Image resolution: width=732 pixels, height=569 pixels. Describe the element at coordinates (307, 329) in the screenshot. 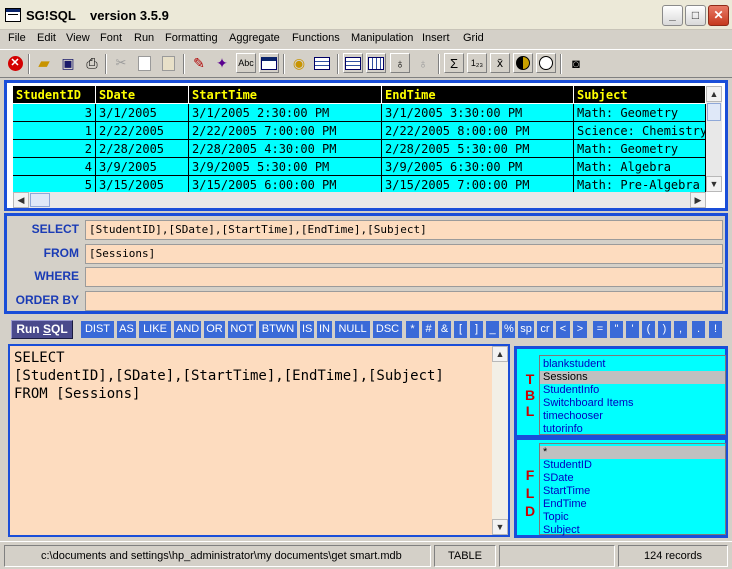

I see `kw-is-button: IS` at that location.